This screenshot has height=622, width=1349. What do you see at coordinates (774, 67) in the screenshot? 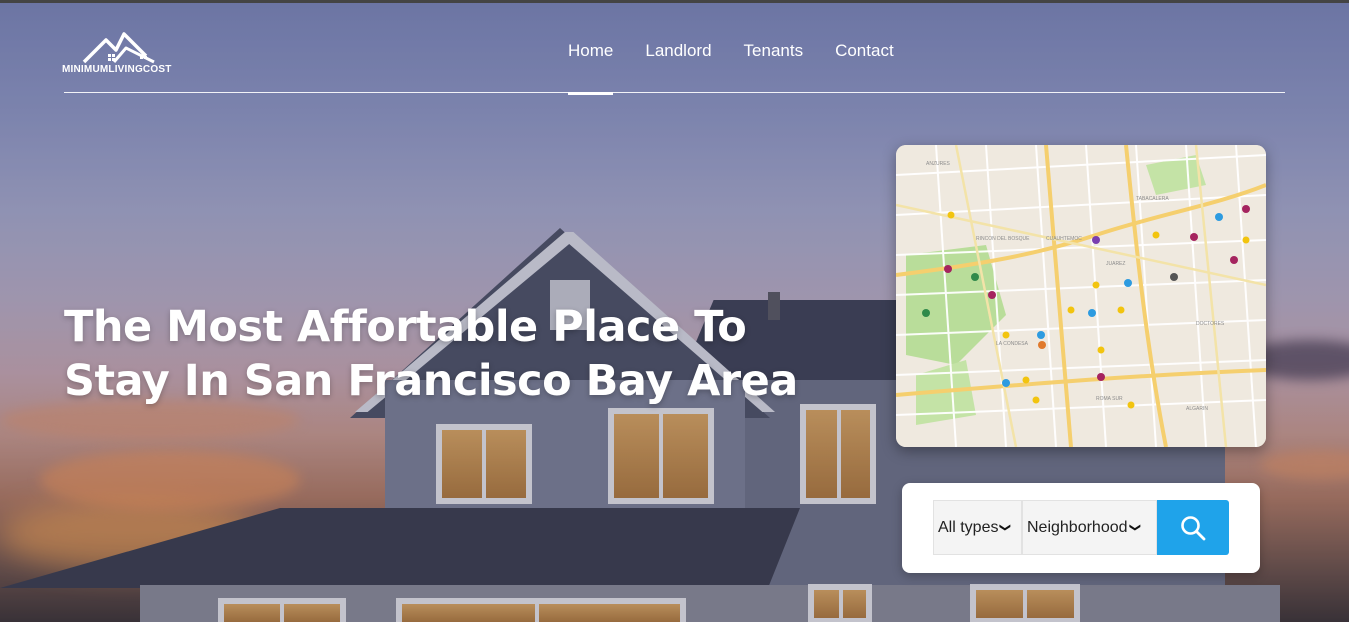
I see `nav-tenants: Tenants` at bounding box center [774, 67].